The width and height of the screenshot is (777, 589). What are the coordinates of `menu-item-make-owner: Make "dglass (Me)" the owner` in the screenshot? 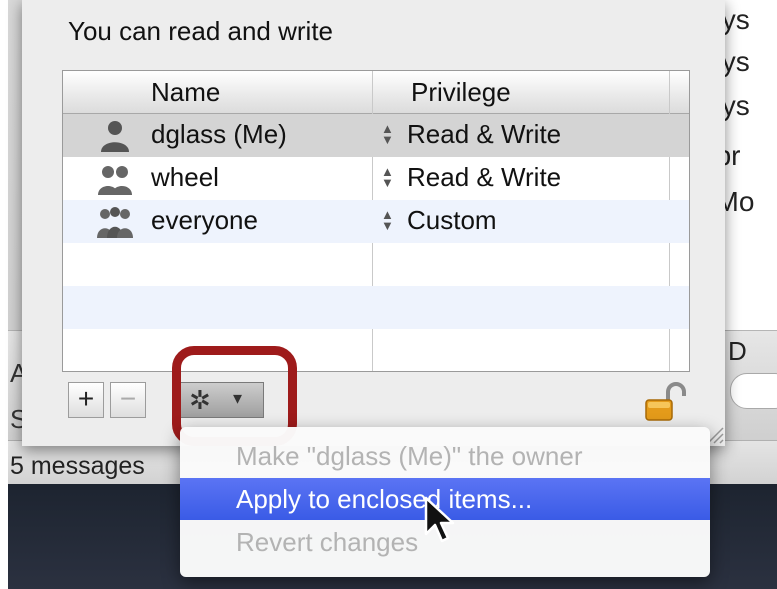 It's located at (445, 456).